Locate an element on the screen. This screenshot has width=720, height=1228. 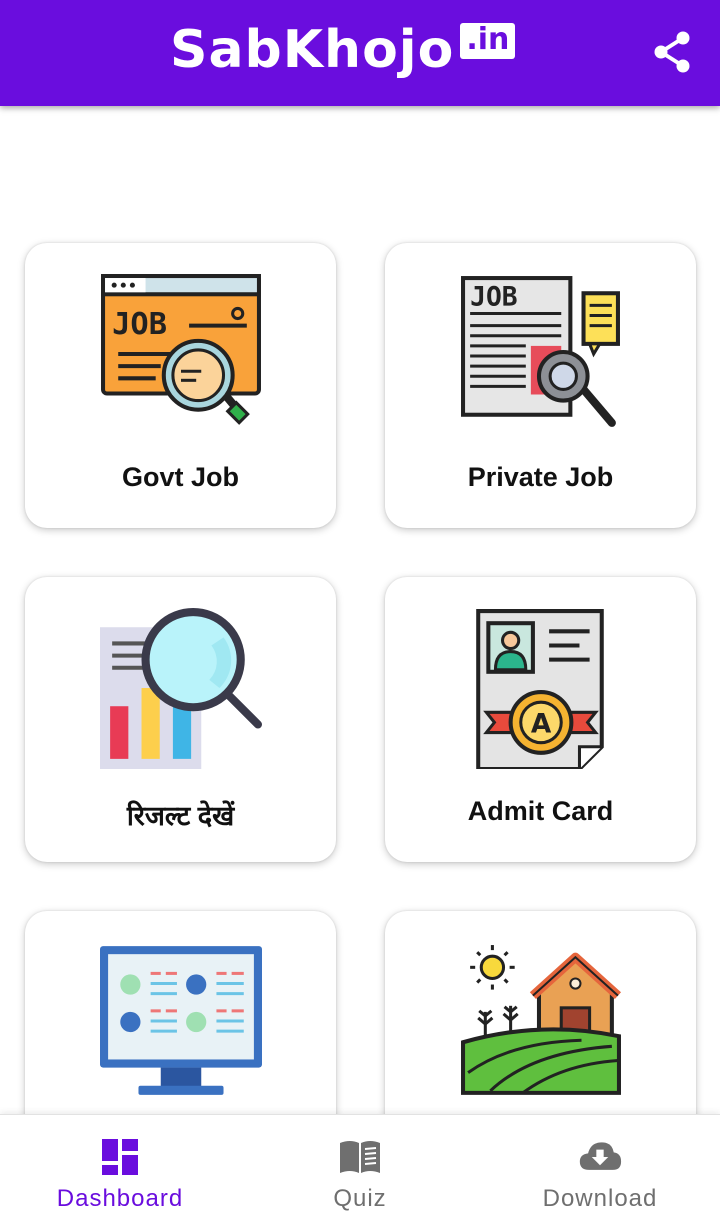
job-search-icon: JOB is located at coordinates (181, 349).